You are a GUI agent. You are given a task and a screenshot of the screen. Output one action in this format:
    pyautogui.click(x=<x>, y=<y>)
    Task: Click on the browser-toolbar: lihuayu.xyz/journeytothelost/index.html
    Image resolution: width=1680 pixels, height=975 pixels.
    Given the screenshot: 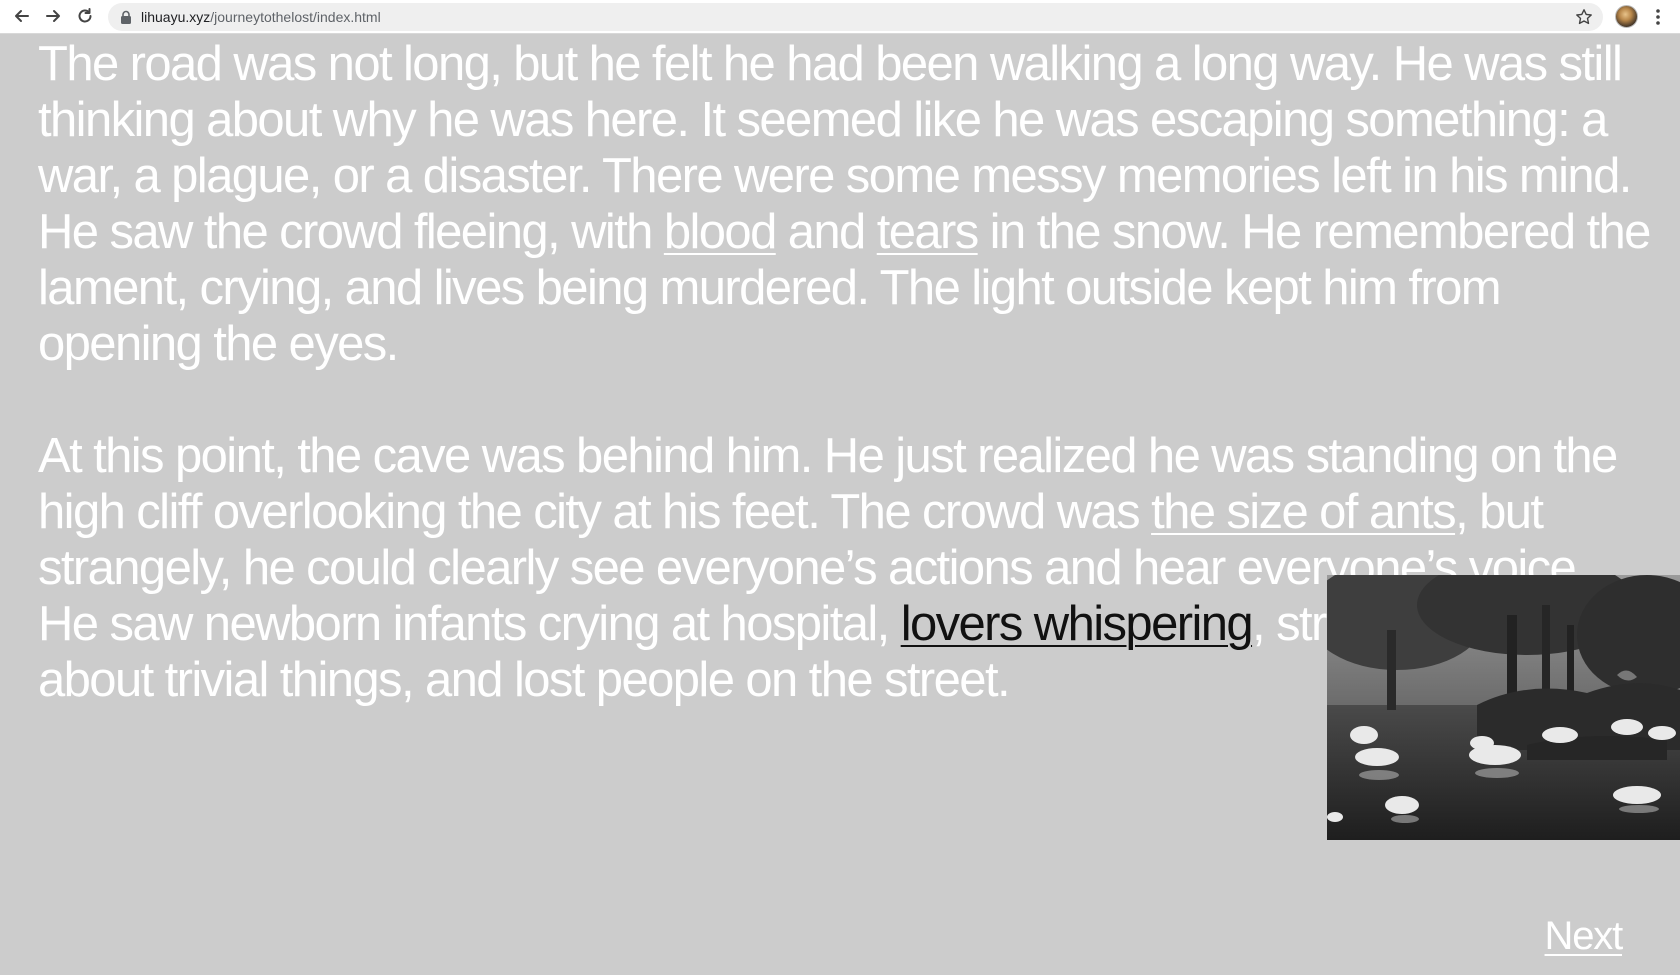 What is the action you would take?
    pyautogui.click(x=840, y=17)
    